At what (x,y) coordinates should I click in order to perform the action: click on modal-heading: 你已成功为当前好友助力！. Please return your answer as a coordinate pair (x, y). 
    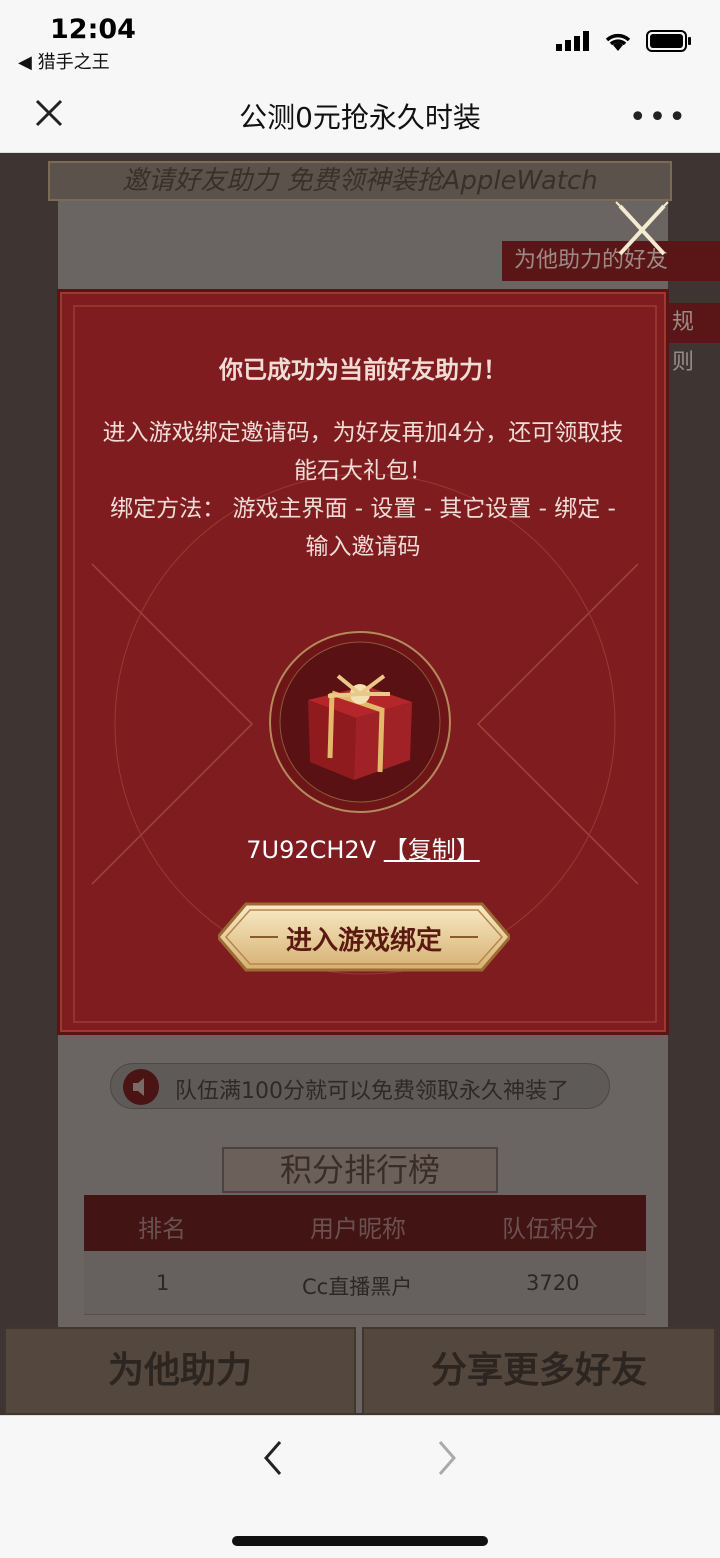
    Looking at the image, I should click on (363, 370).